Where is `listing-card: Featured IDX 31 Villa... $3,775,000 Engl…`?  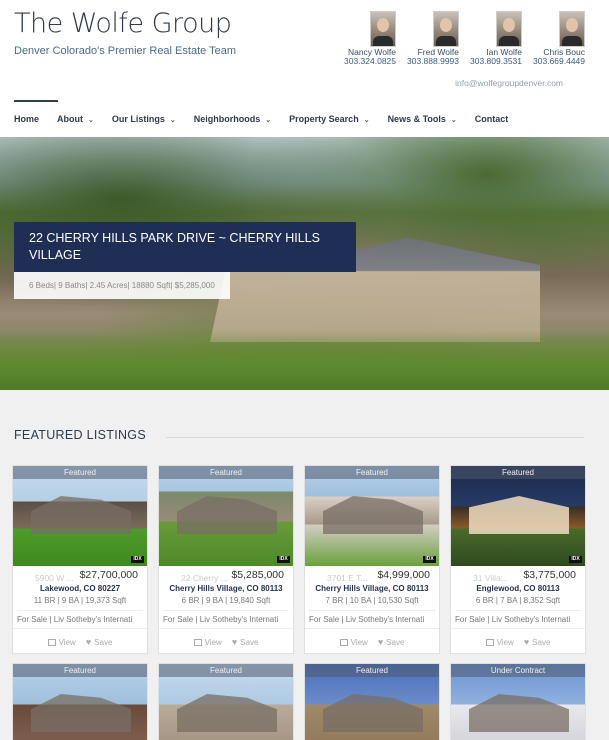 listing-card: Featured IDX 31 Villa... $3,775,000 Engl… is located at coordinates (518, 559).